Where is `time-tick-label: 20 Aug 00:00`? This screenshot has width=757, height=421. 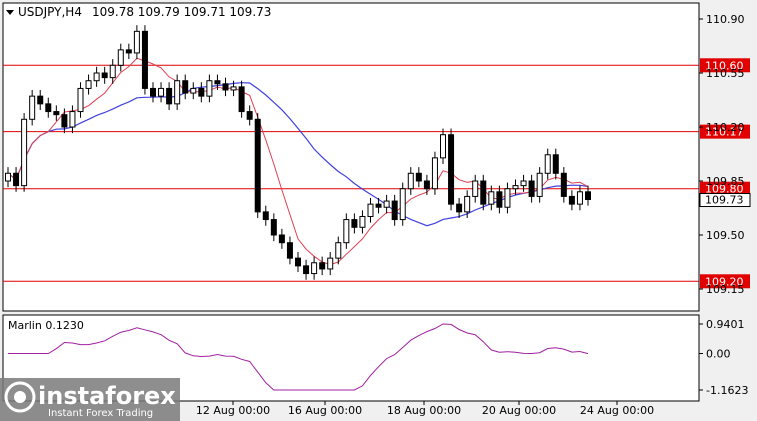
time-tick-label: 20 Aug 00:00 is located at coordinates (519, 410).